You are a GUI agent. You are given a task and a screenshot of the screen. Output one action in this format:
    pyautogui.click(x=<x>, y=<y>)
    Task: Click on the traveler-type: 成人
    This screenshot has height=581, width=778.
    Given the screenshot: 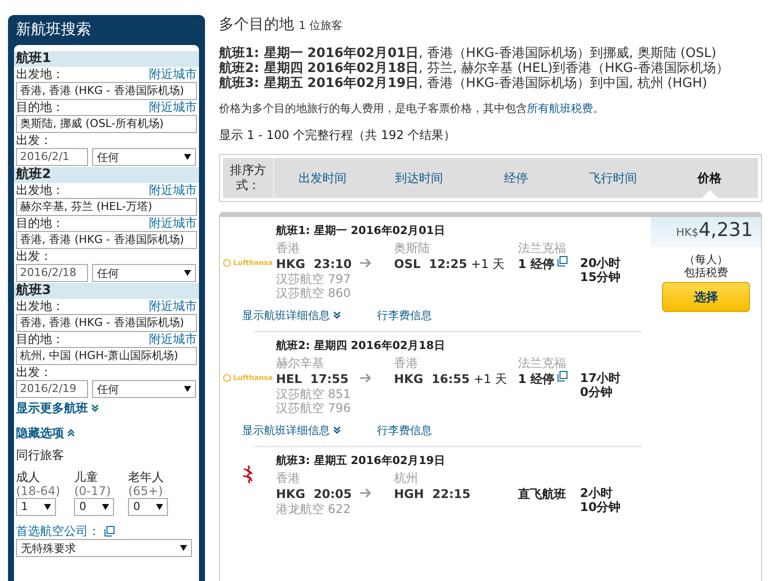 What is the action you would take?
    pyautogui.click(x=28, y=477)
    